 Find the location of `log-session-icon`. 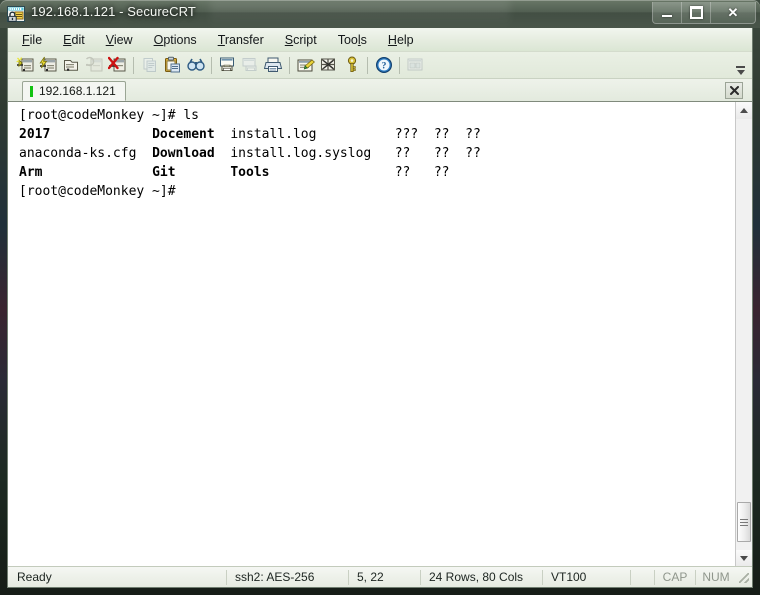

log-session-icon is located at coordinates (227, 65).